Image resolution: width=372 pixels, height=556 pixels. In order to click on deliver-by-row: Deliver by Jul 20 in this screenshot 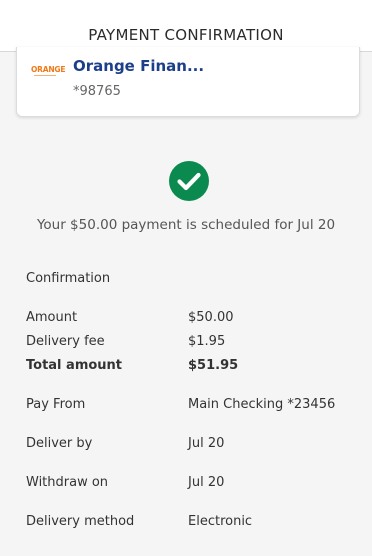, I will do `click(191, 445)`.